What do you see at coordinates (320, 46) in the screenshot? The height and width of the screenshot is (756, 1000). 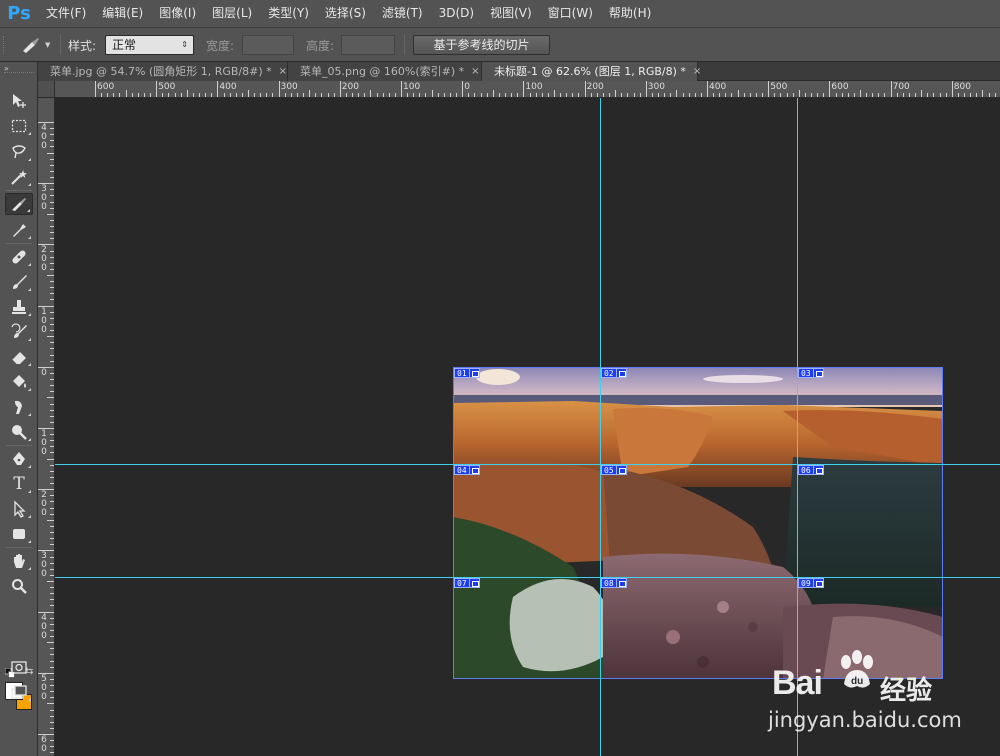 I see `height-label: 高度:` at bounding box center [320, 46].